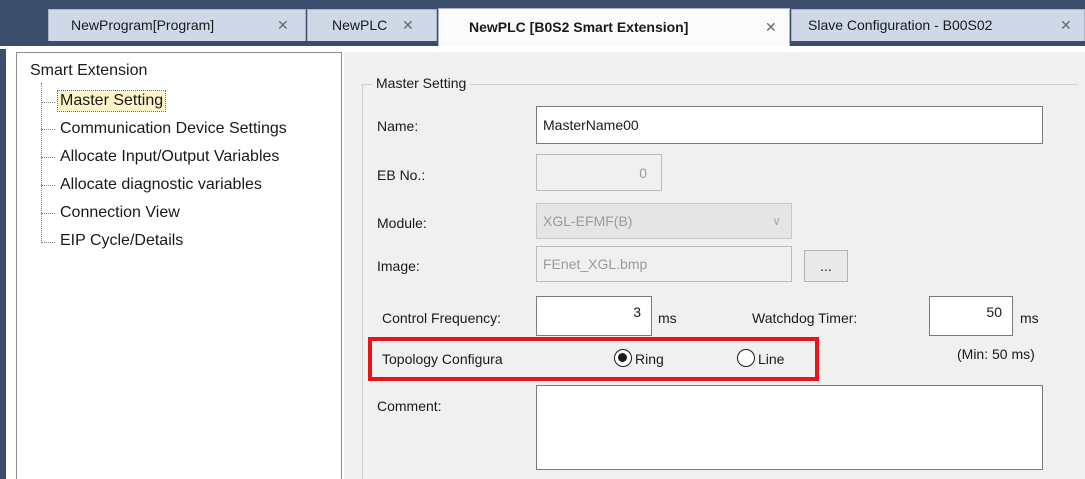 The height and width of the screenshot is (479, 1085). I want to click on image-label: Image:, so click(398, 266).